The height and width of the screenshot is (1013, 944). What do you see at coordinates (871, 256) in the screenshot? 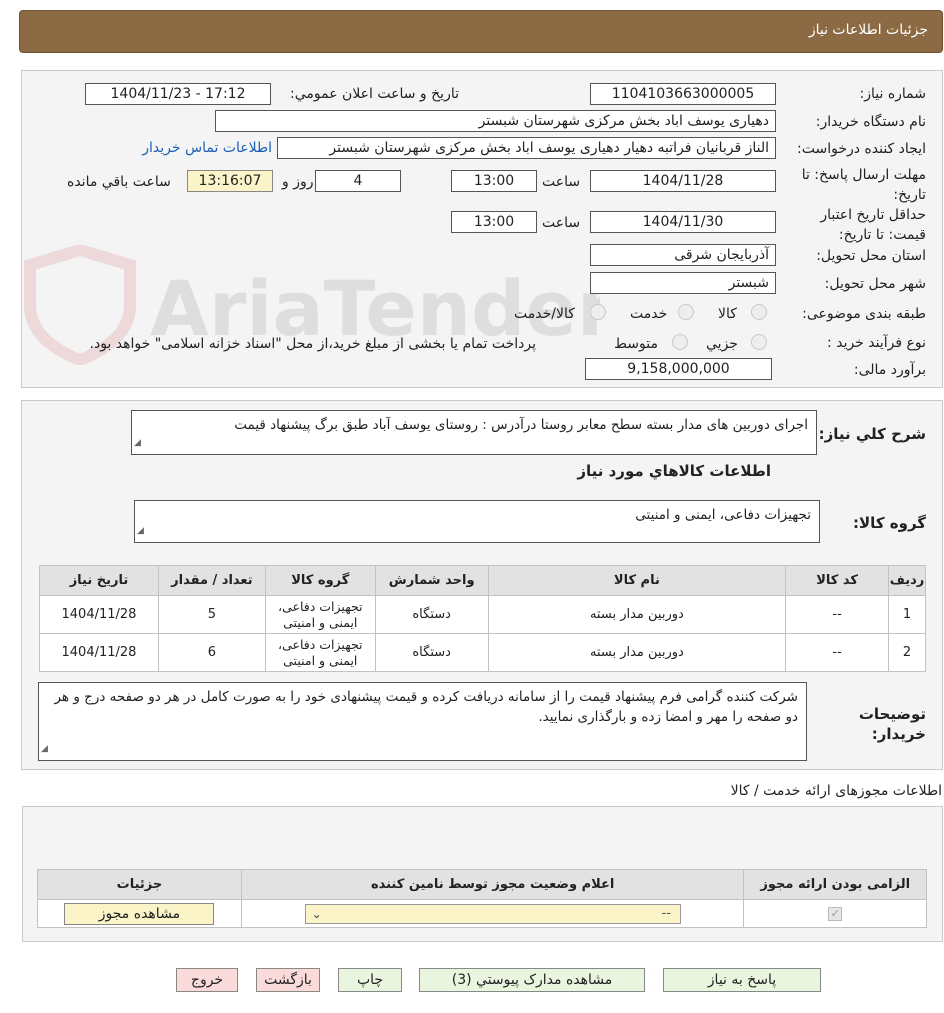
I see `province-label: استان محل تحویل:` at bounding box center [871, 256].